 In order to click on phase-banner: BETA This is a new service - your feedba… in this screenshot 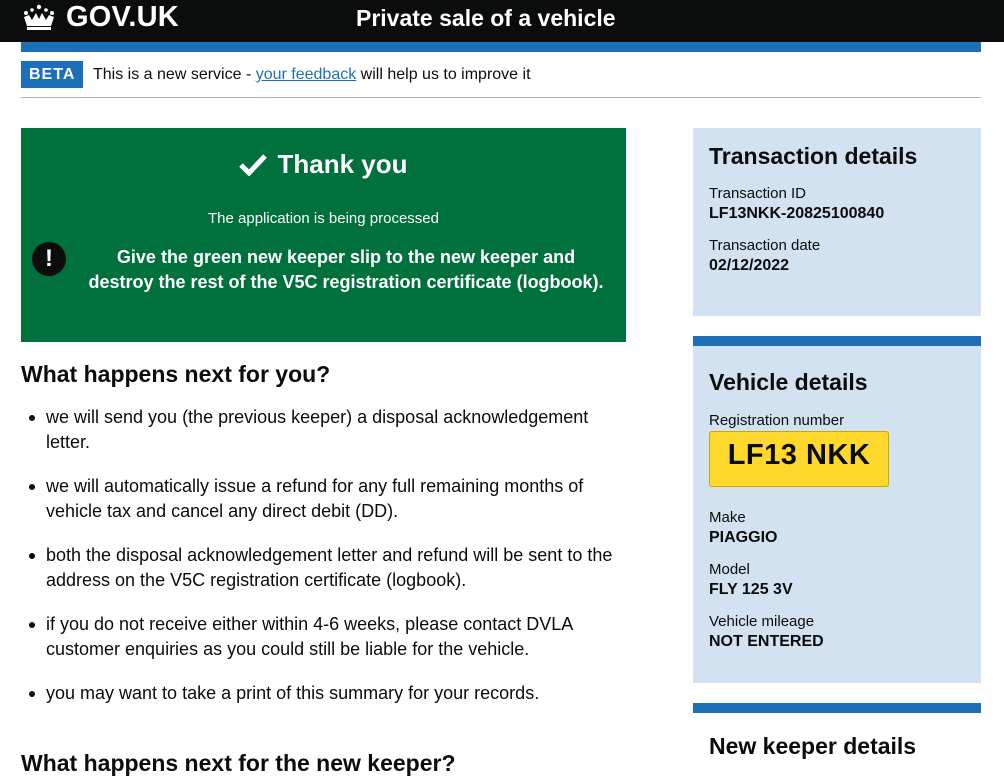, I will do `click(501, 79)`.